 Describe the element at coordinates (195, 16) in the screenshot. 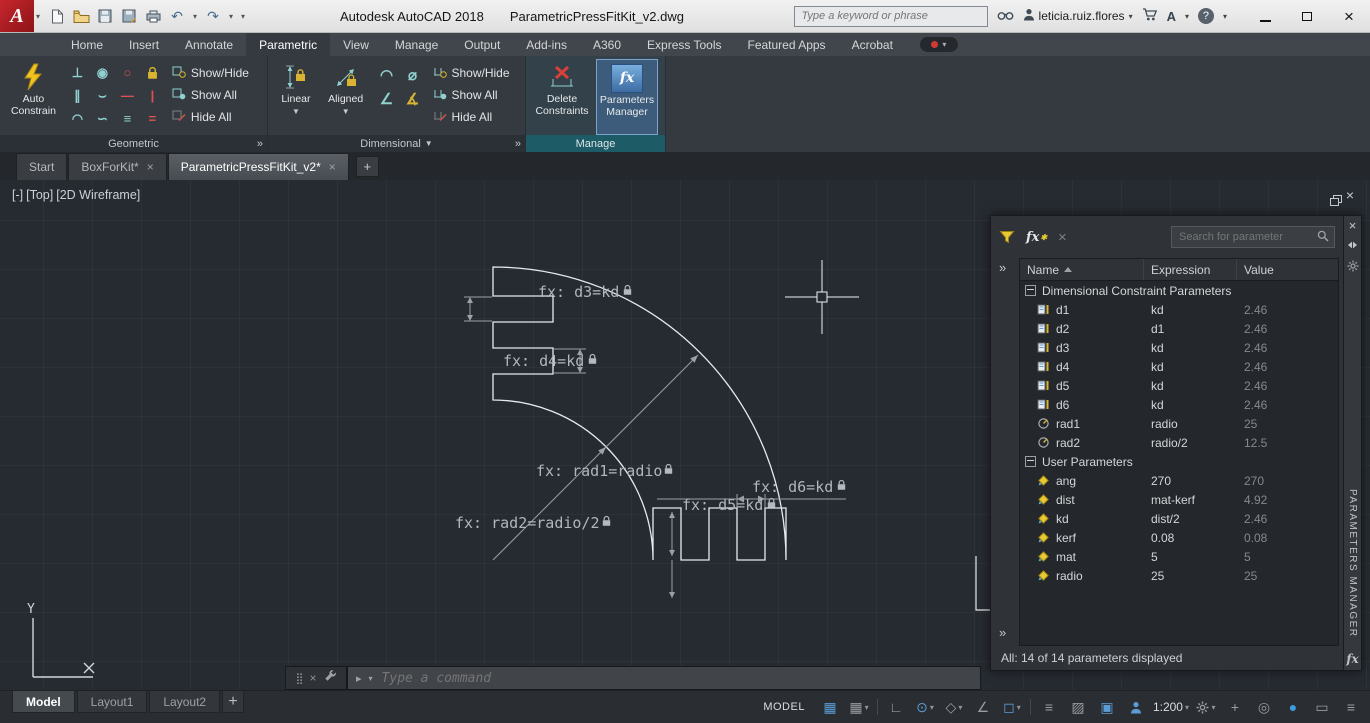

I see `undo-dropdown-icon: ▾` at that location.